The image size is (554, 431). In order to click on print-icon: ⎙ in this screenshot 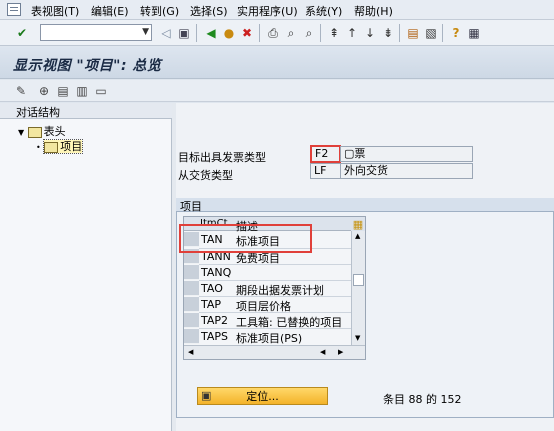, I will do `click(273, 33)`.